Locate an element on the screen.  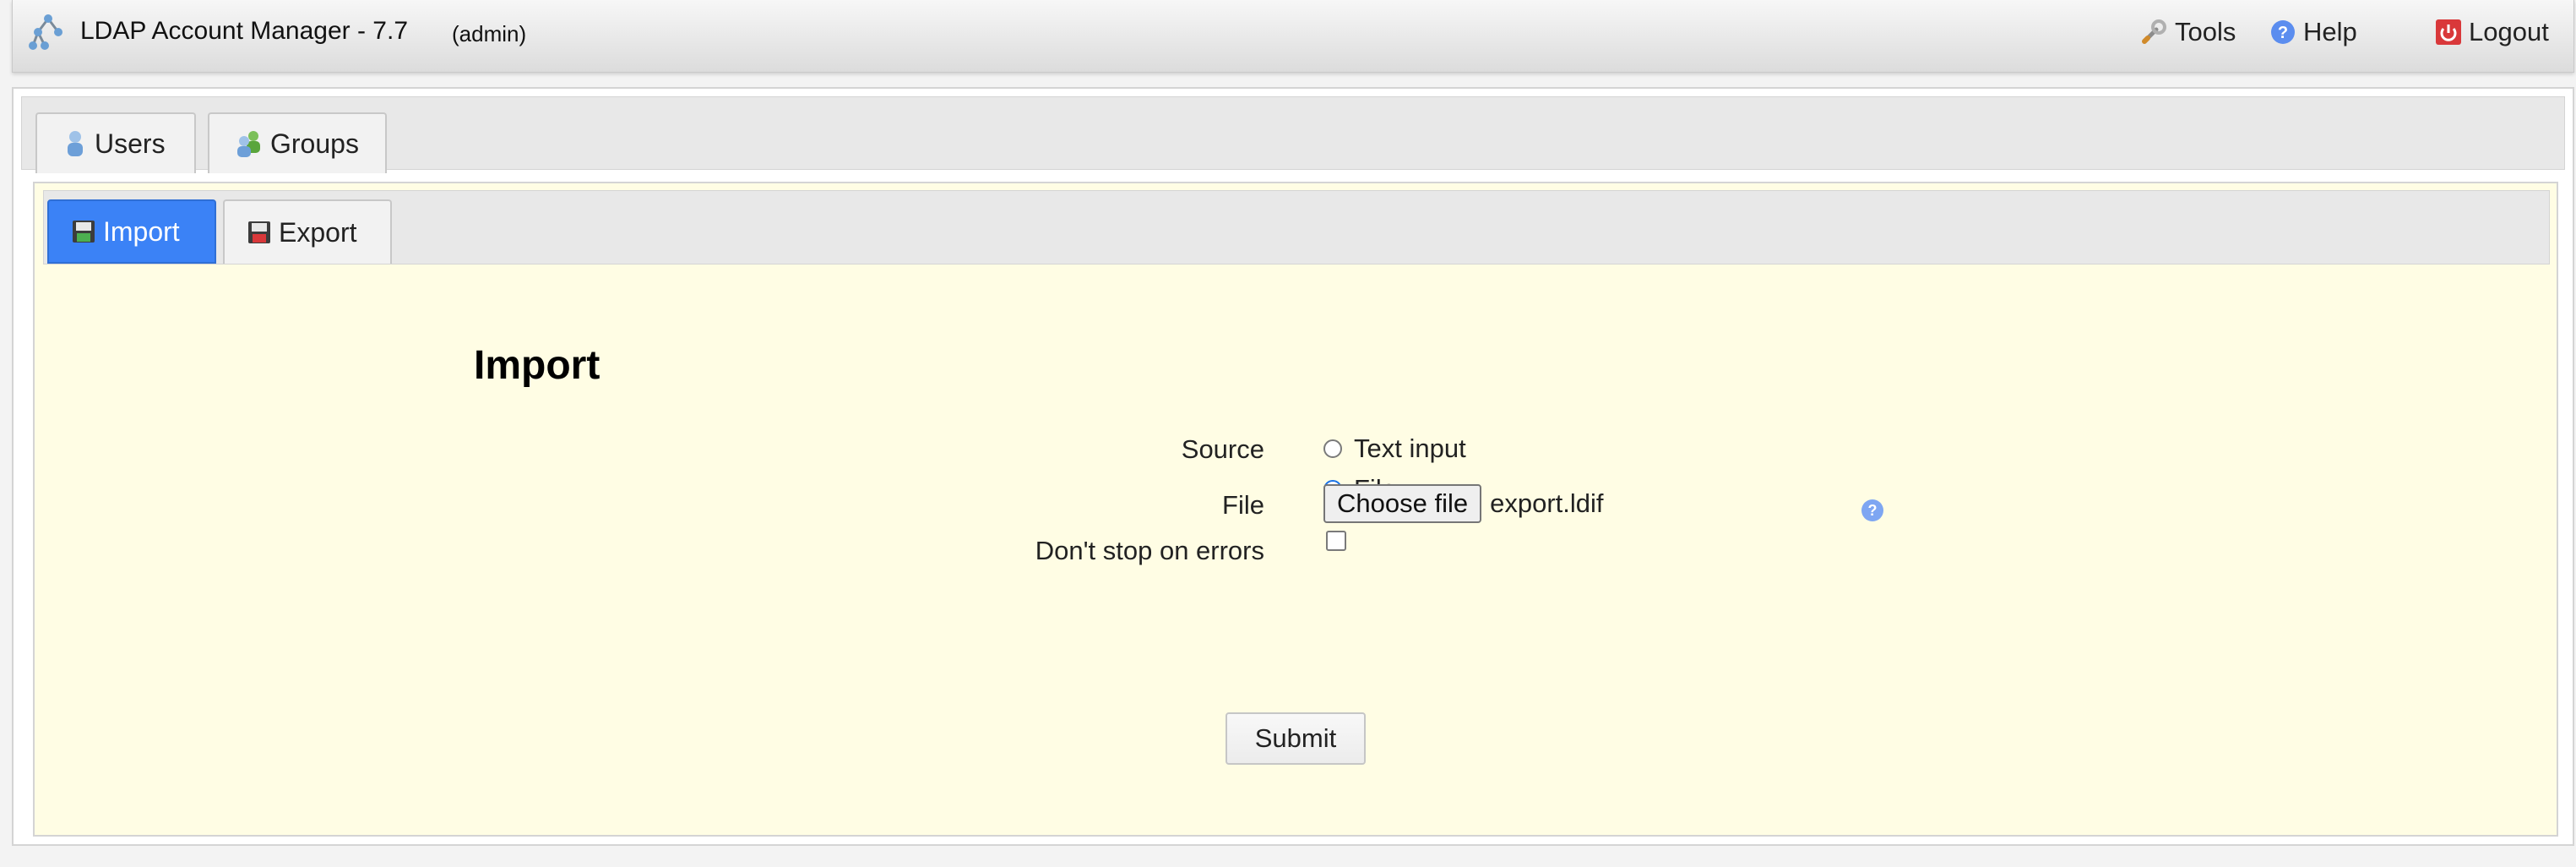
file-input: Choose file export.ldif is located at coordinates (1463, 504).